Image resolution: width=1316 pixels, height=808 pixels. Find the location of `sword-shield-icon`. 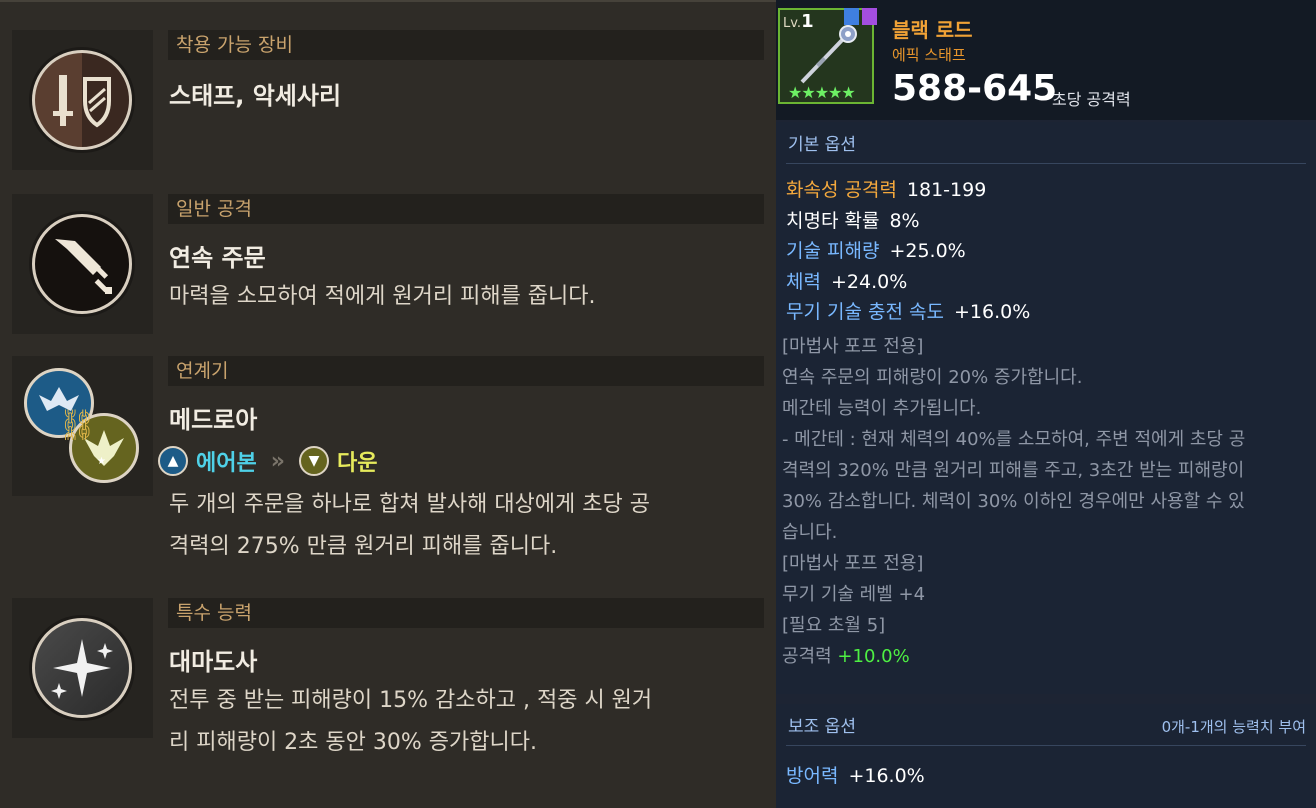

sword-shield-icon is located at coordinates (82, 100).